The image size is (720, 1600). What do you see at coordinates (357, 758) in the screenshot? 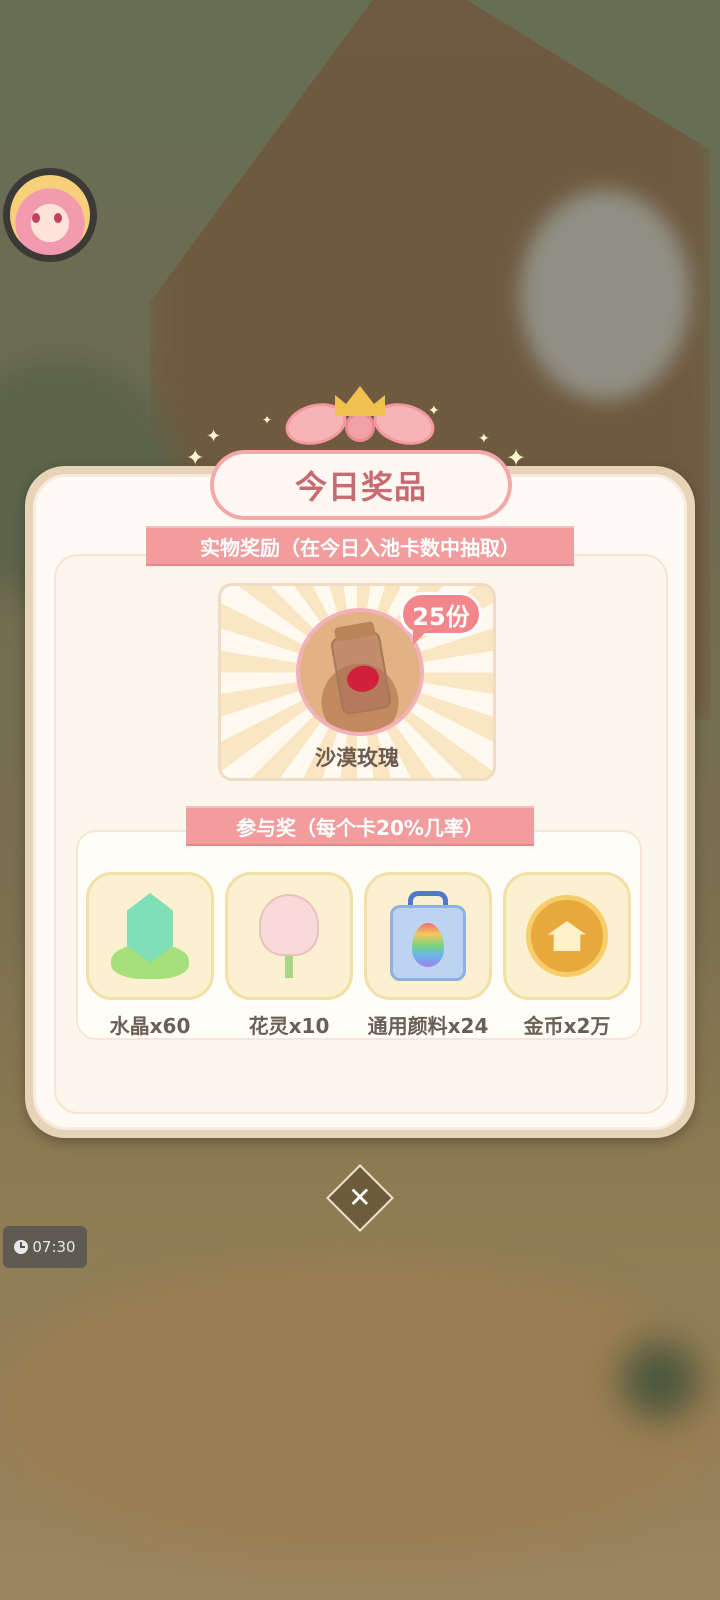
I see `physical-prize-name: 沙漠玫瑰` at bounding box center [357, 758].